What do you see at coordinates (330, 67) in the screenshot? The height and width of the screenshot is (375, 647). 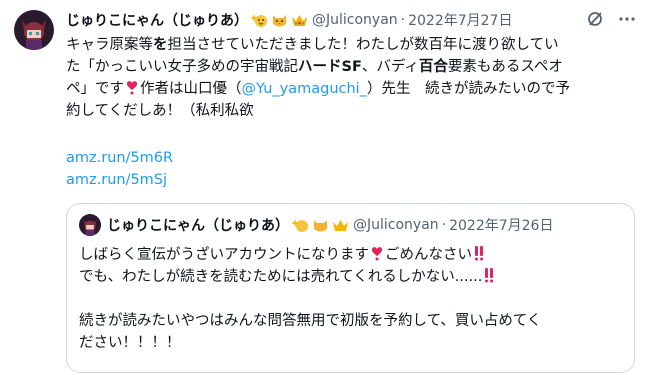 I see `bold-text: ハードSF` at bounding box center [330, 67].